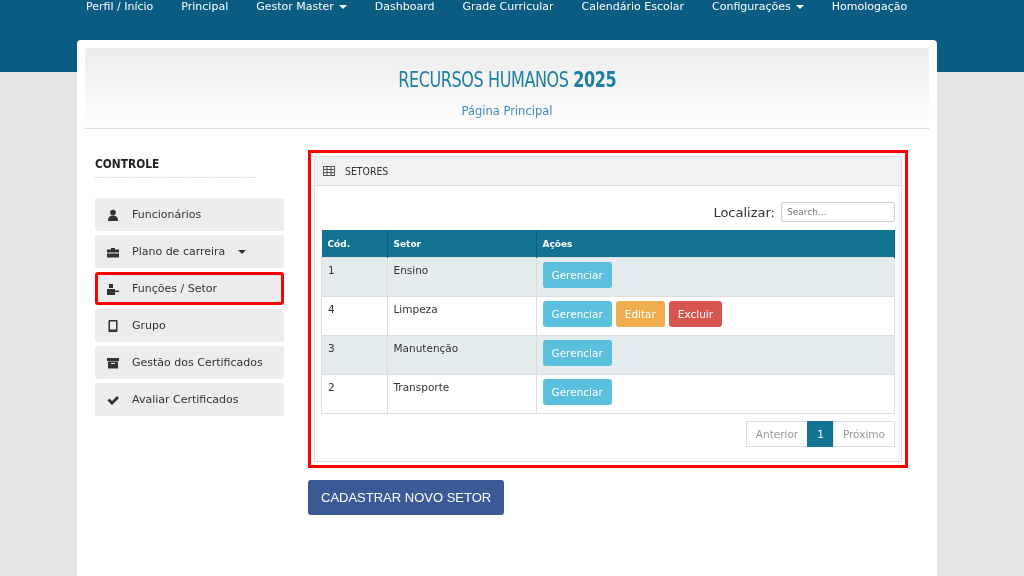 The image size is (1024, 576). Describe the element at coordinates (354, 277) in the screenshot. I see `table-cell: 1` at that location.